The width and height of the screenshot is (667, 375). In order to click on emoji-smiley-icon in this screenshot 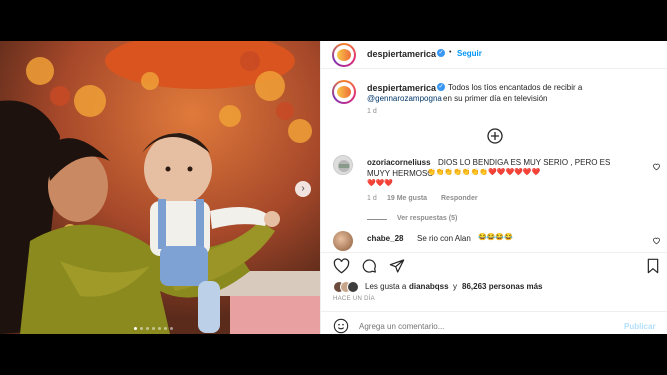, I will do `click(341, 326)`.